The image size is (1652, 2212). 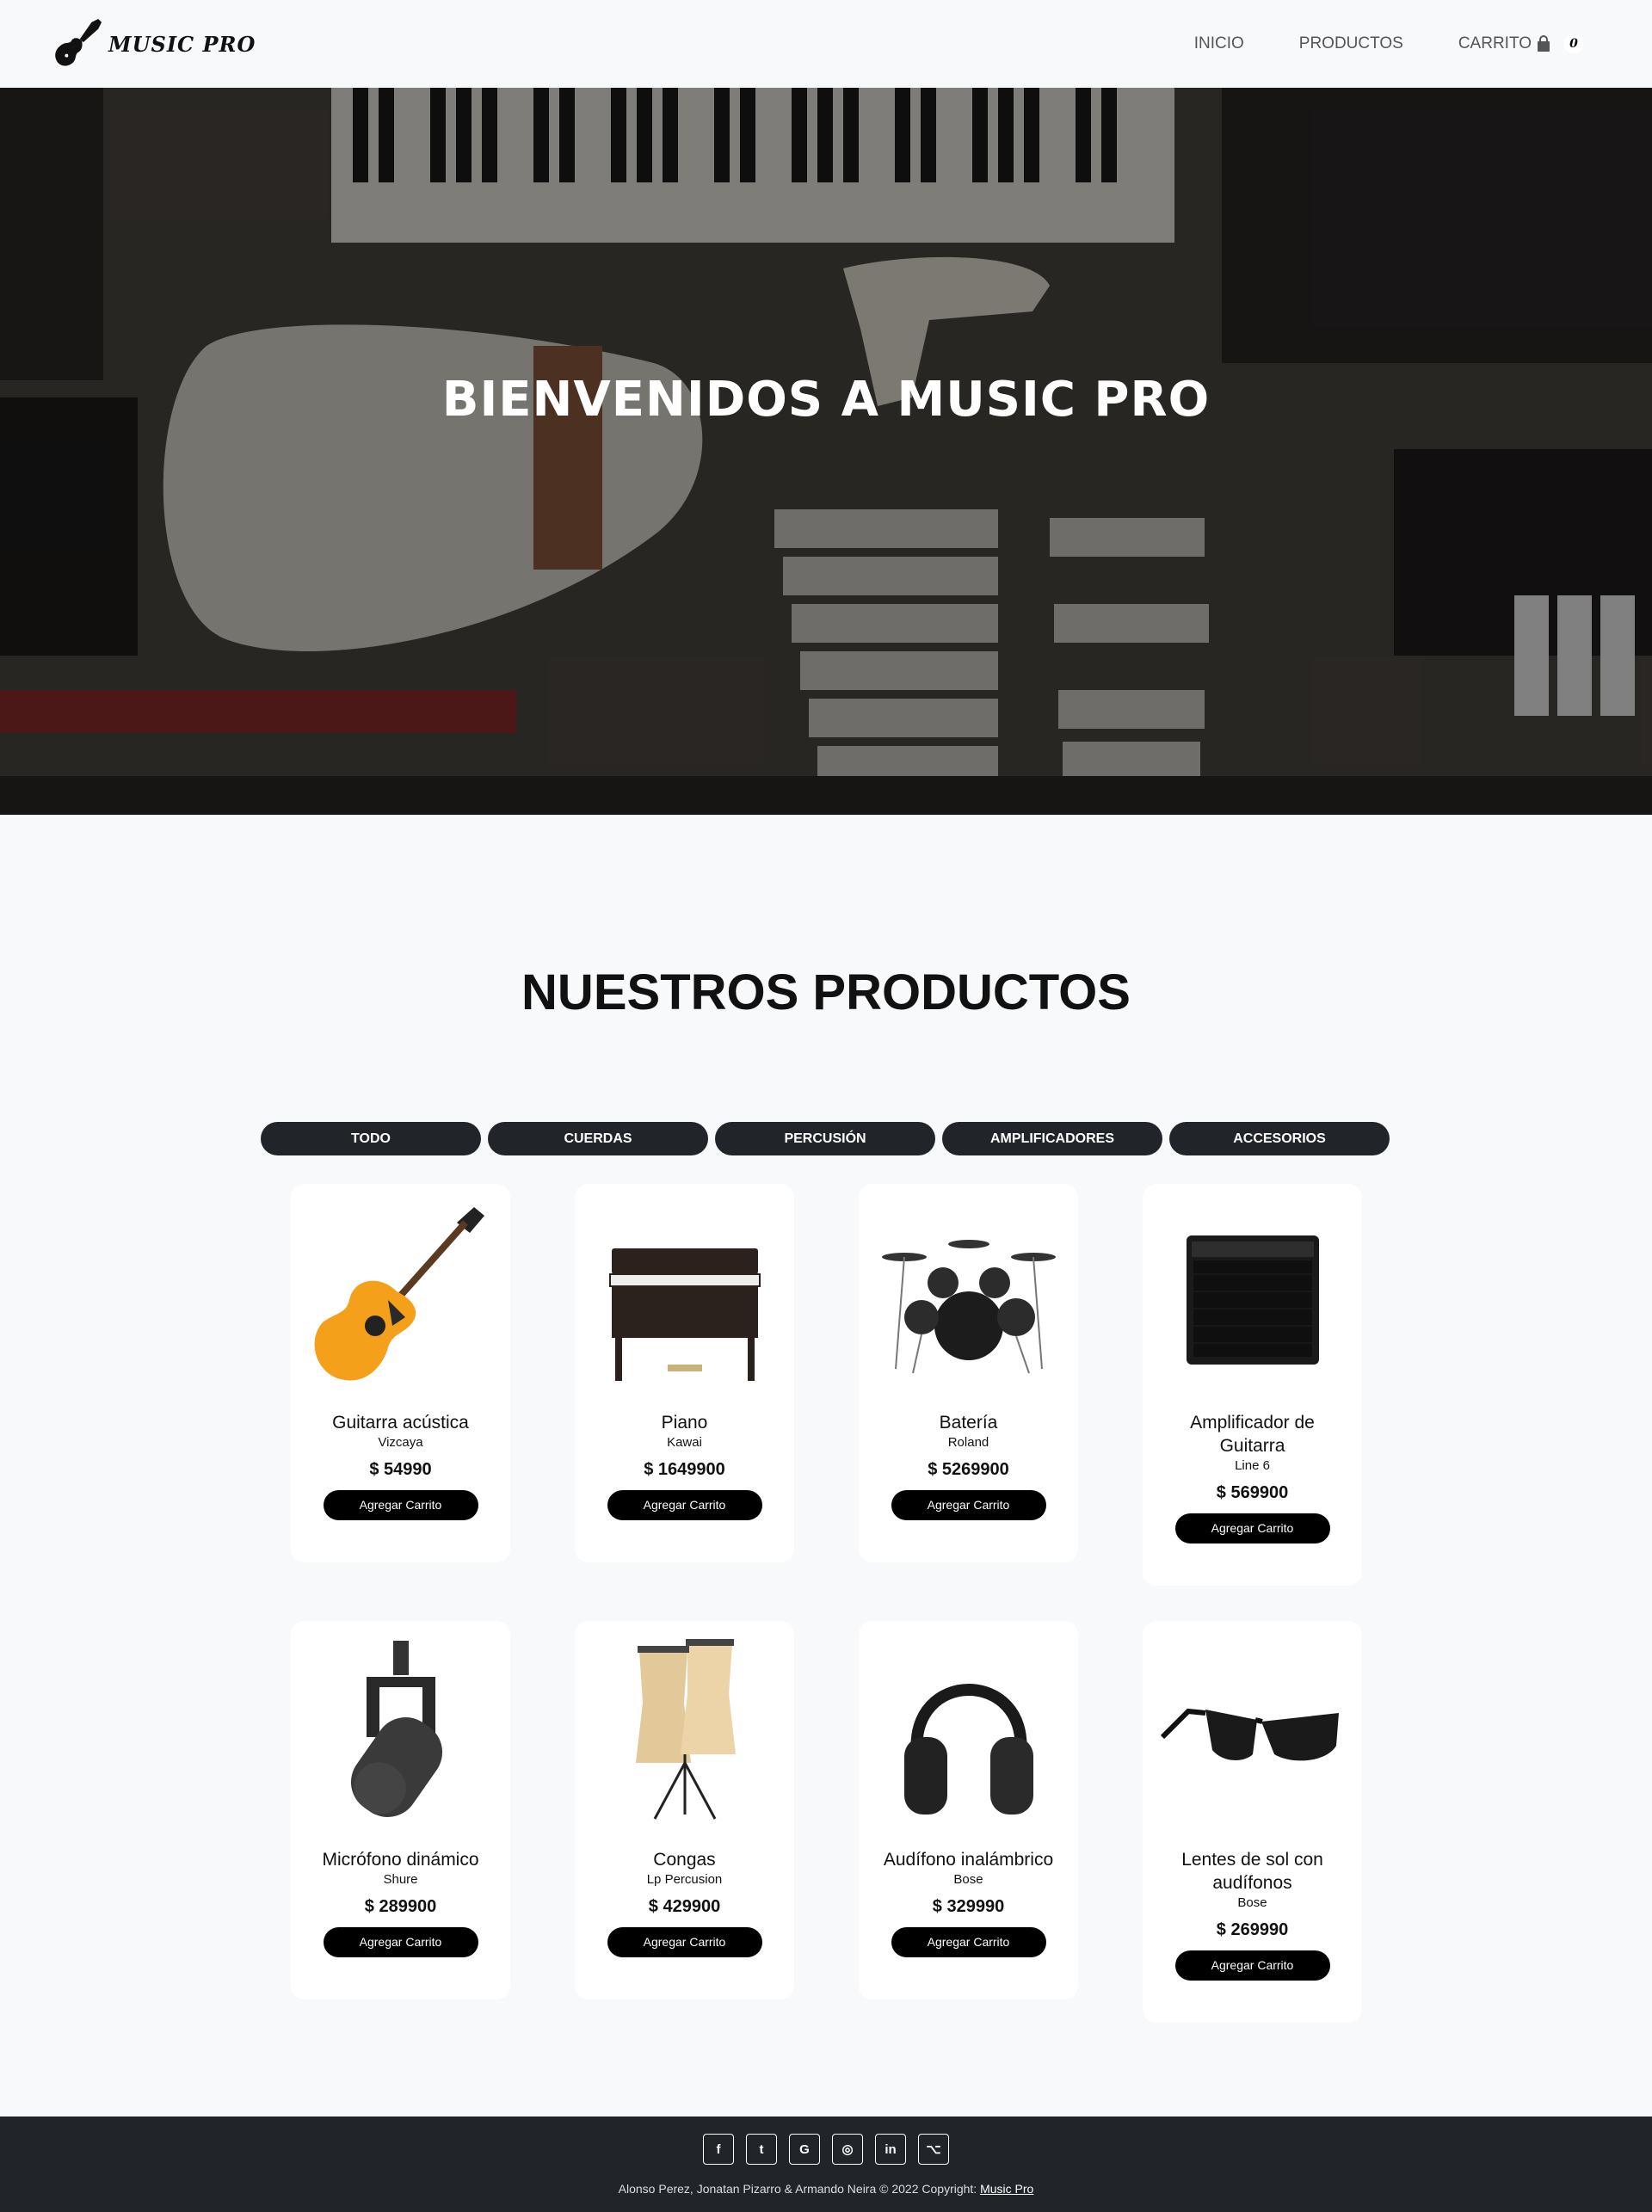 What do you see at coordinates (968, 1423) in the screenshot?
I see `product-name: Batería` at bounding box center [968, 1423].